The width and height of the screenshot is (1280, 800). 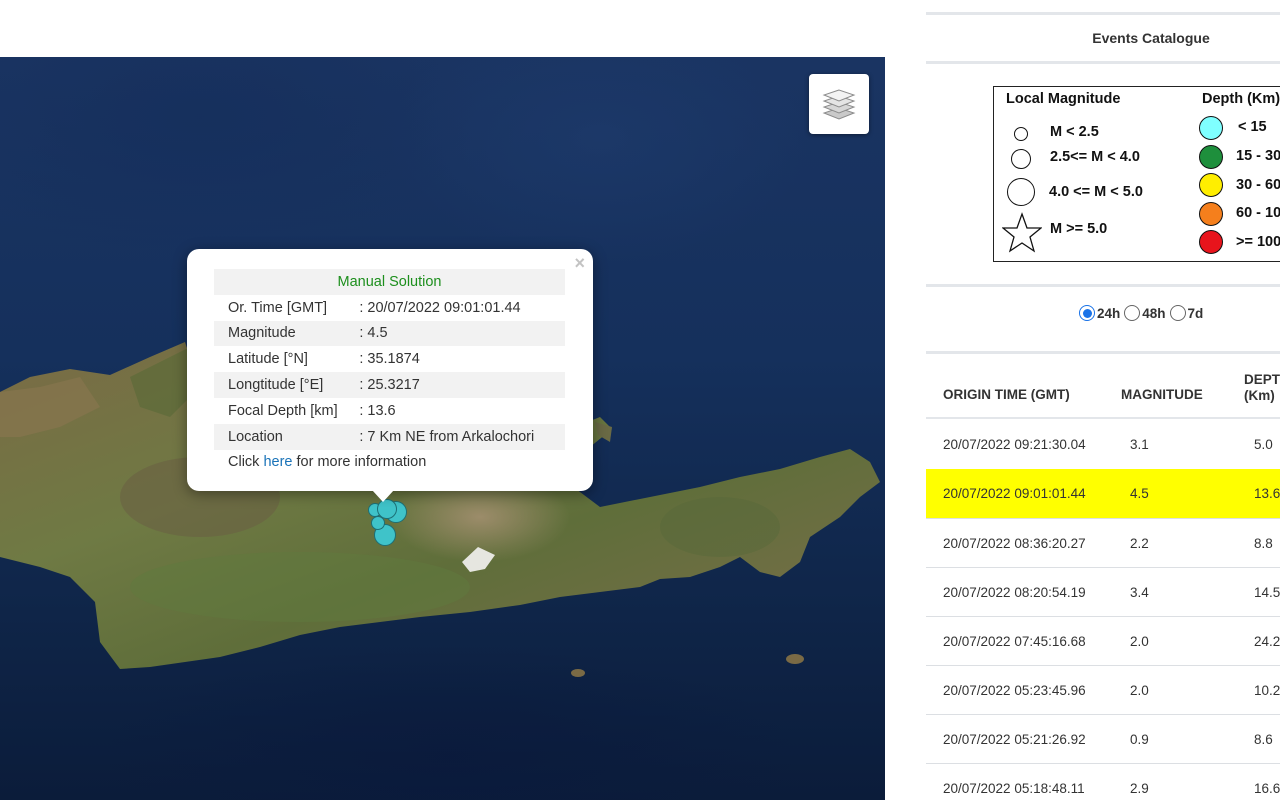 What do you see at coordinates (1079, 229) in the screenshot?
I see `legend-mag-label: M >= 5.0` at bounding box center [1079, 229].